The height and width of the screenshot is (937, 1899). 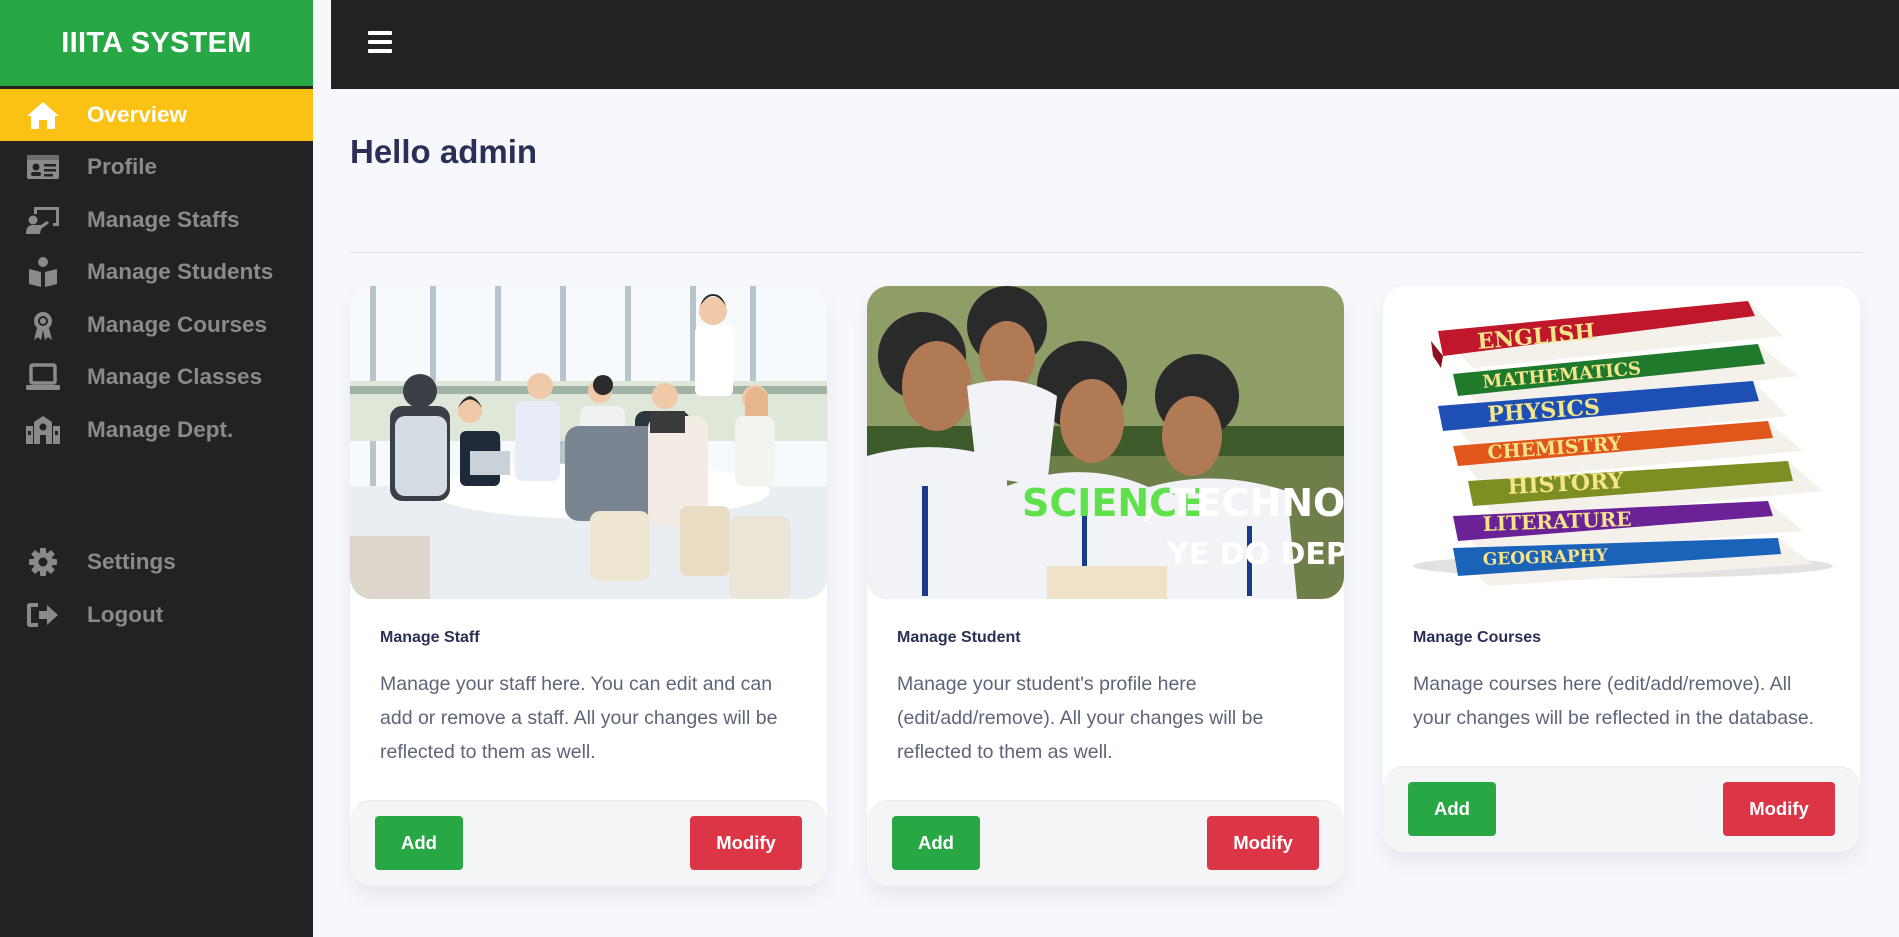 What do you see at coordinates (43, 220) in the screenshot?
I see `chalkboard-teacher-icon` at bounding box center [43, 220].